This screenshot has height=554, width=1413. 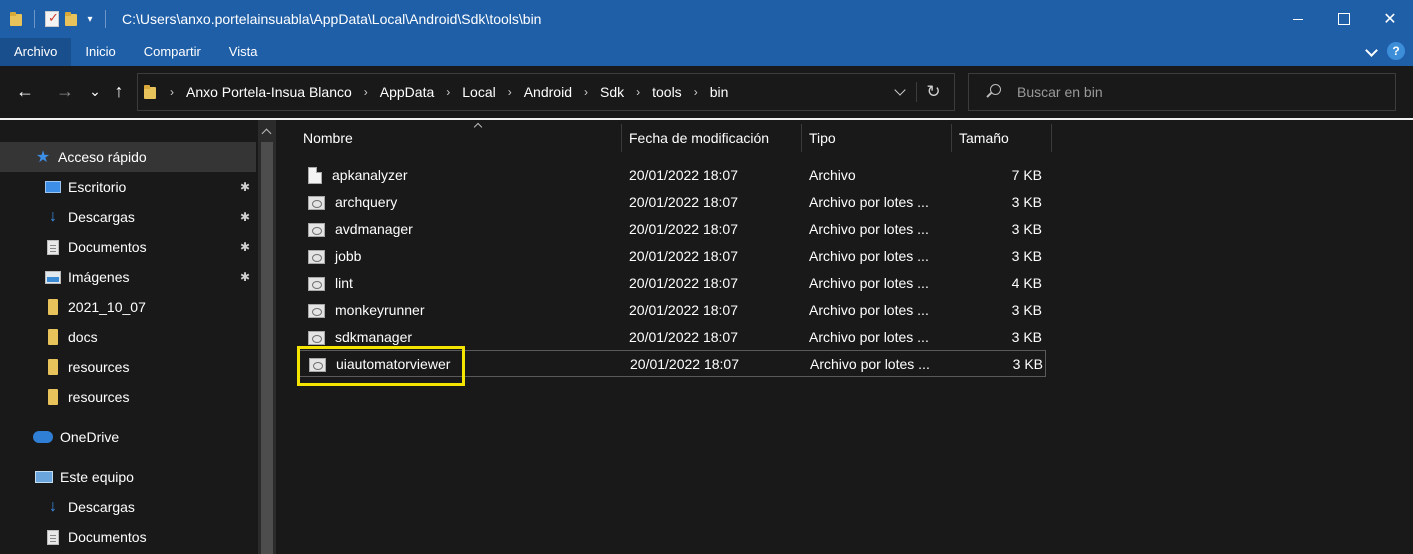 What do you see at coordinates (128, 187) in the screenshot?
I see `sidebar-item-escritorio: Escritorio ✱` at bounding box center [128, 187].